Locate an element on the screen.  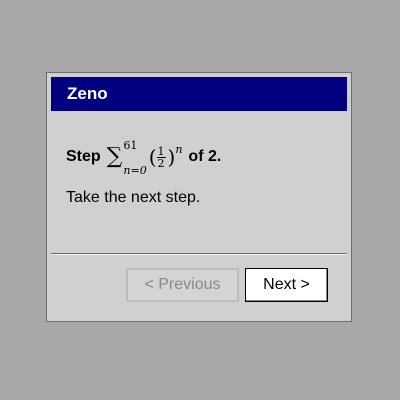
step-suffix: of 2. is located at coordinates (205, 156).